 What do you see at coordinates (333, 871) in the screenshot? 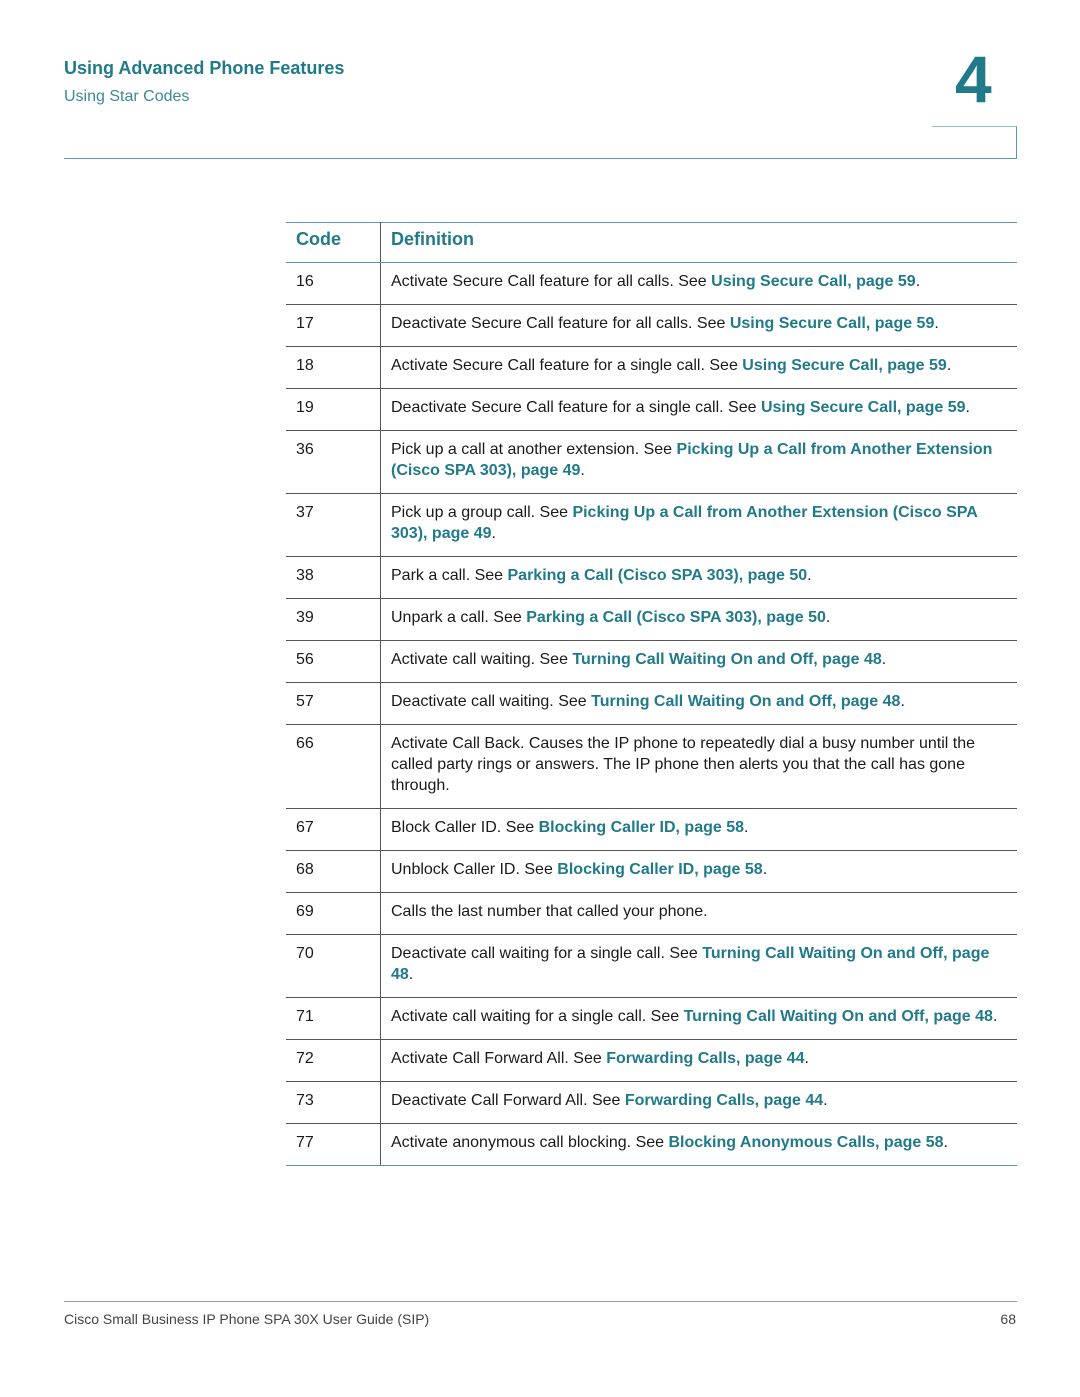
I see `code-cell: 68` at bounding box center [333, 871].